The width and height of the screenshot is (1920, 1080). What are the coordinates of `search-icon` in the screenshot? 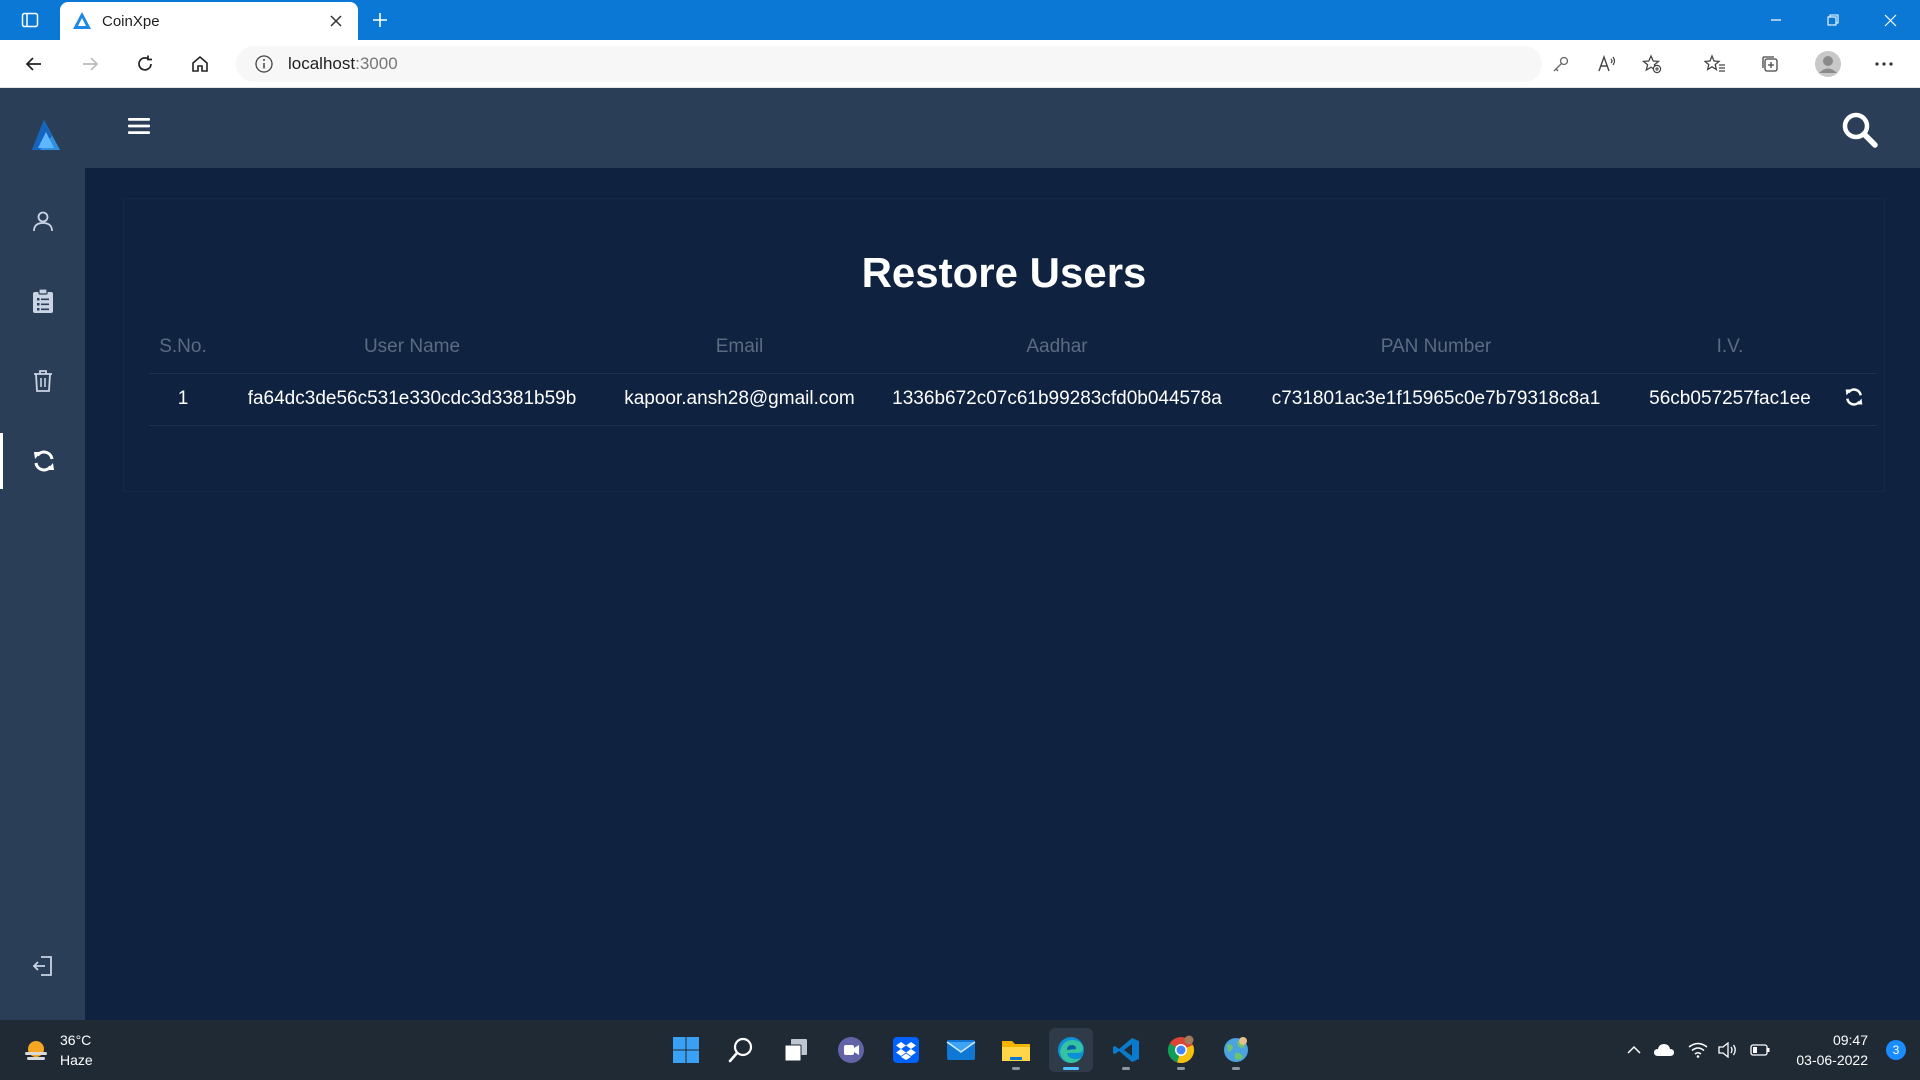 It's located at (1860, 130).